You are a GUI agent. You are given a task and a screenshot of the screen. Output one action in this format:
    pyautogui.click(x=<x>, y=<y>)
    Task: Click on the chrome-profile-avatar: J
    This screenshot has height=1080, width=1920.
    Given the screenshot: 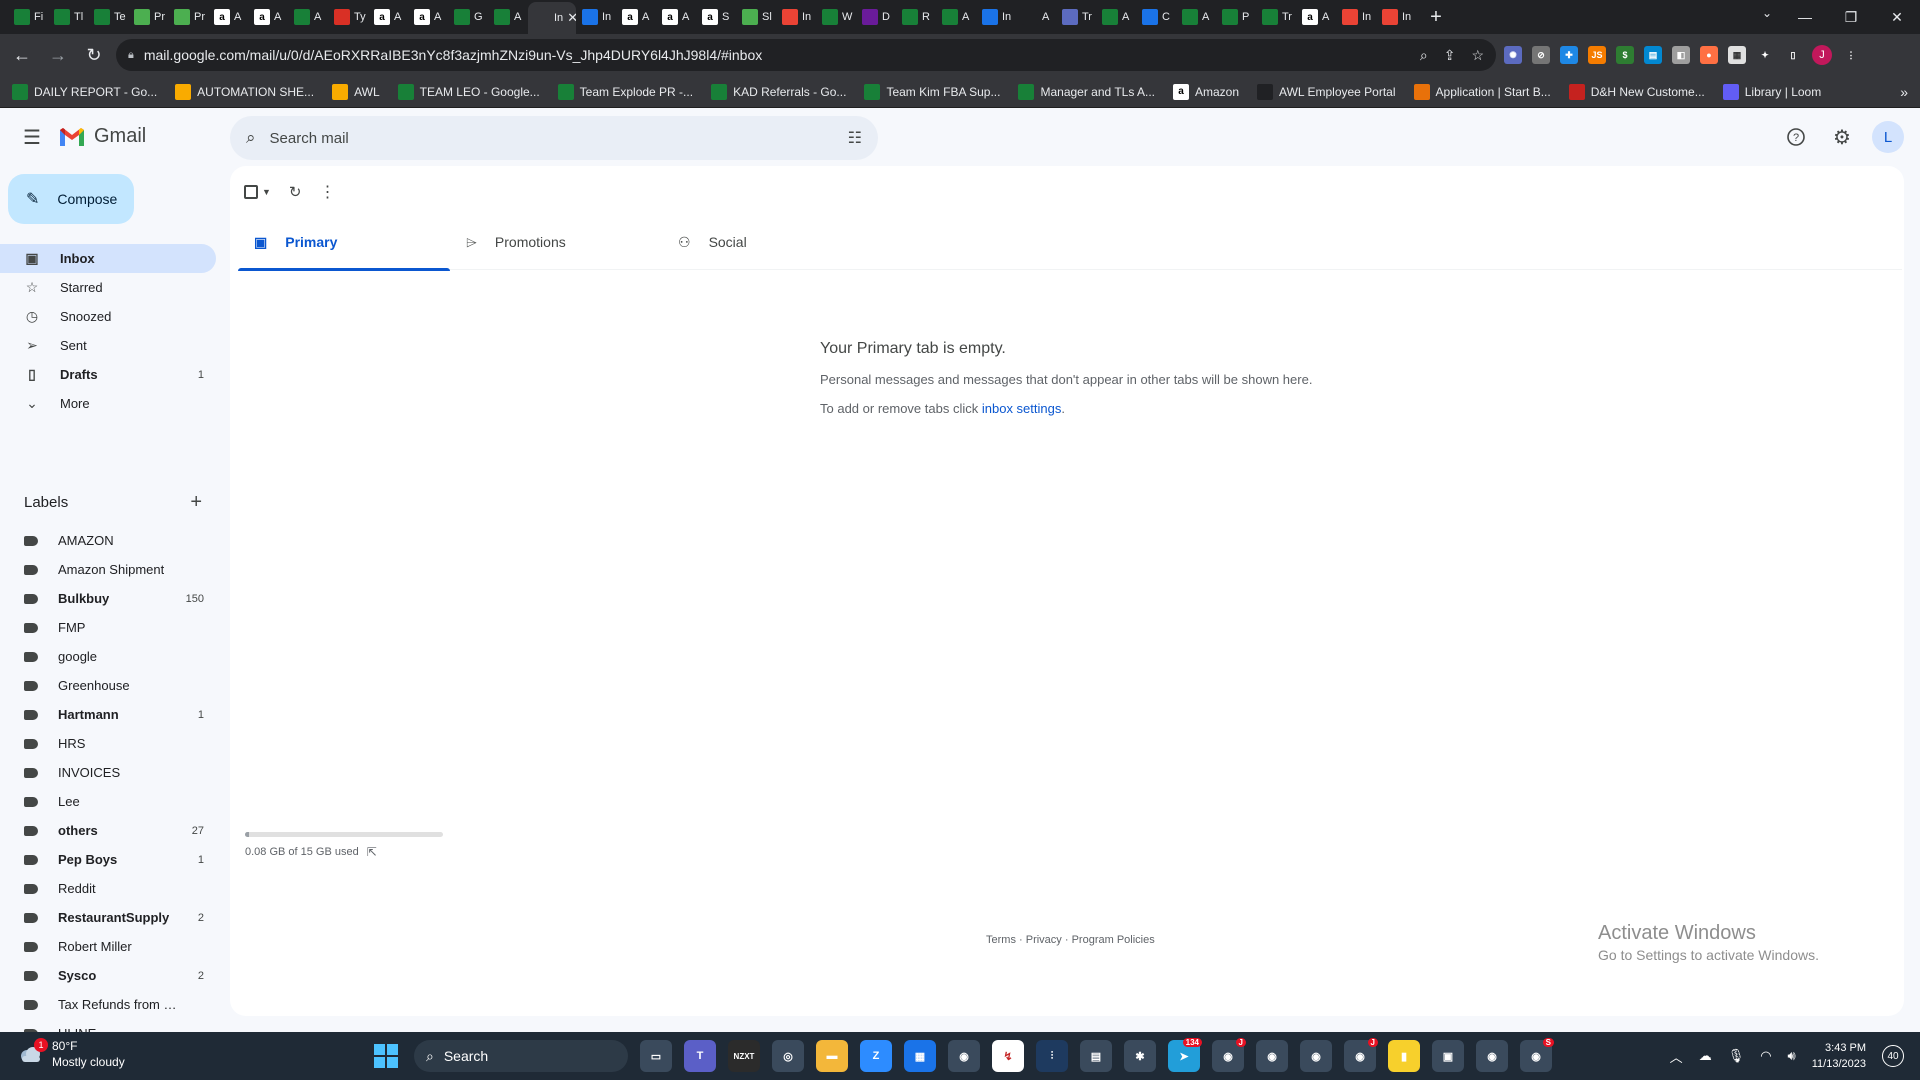 What is the action you would take?
    pyautogui.click(x=1822, y=55)
    